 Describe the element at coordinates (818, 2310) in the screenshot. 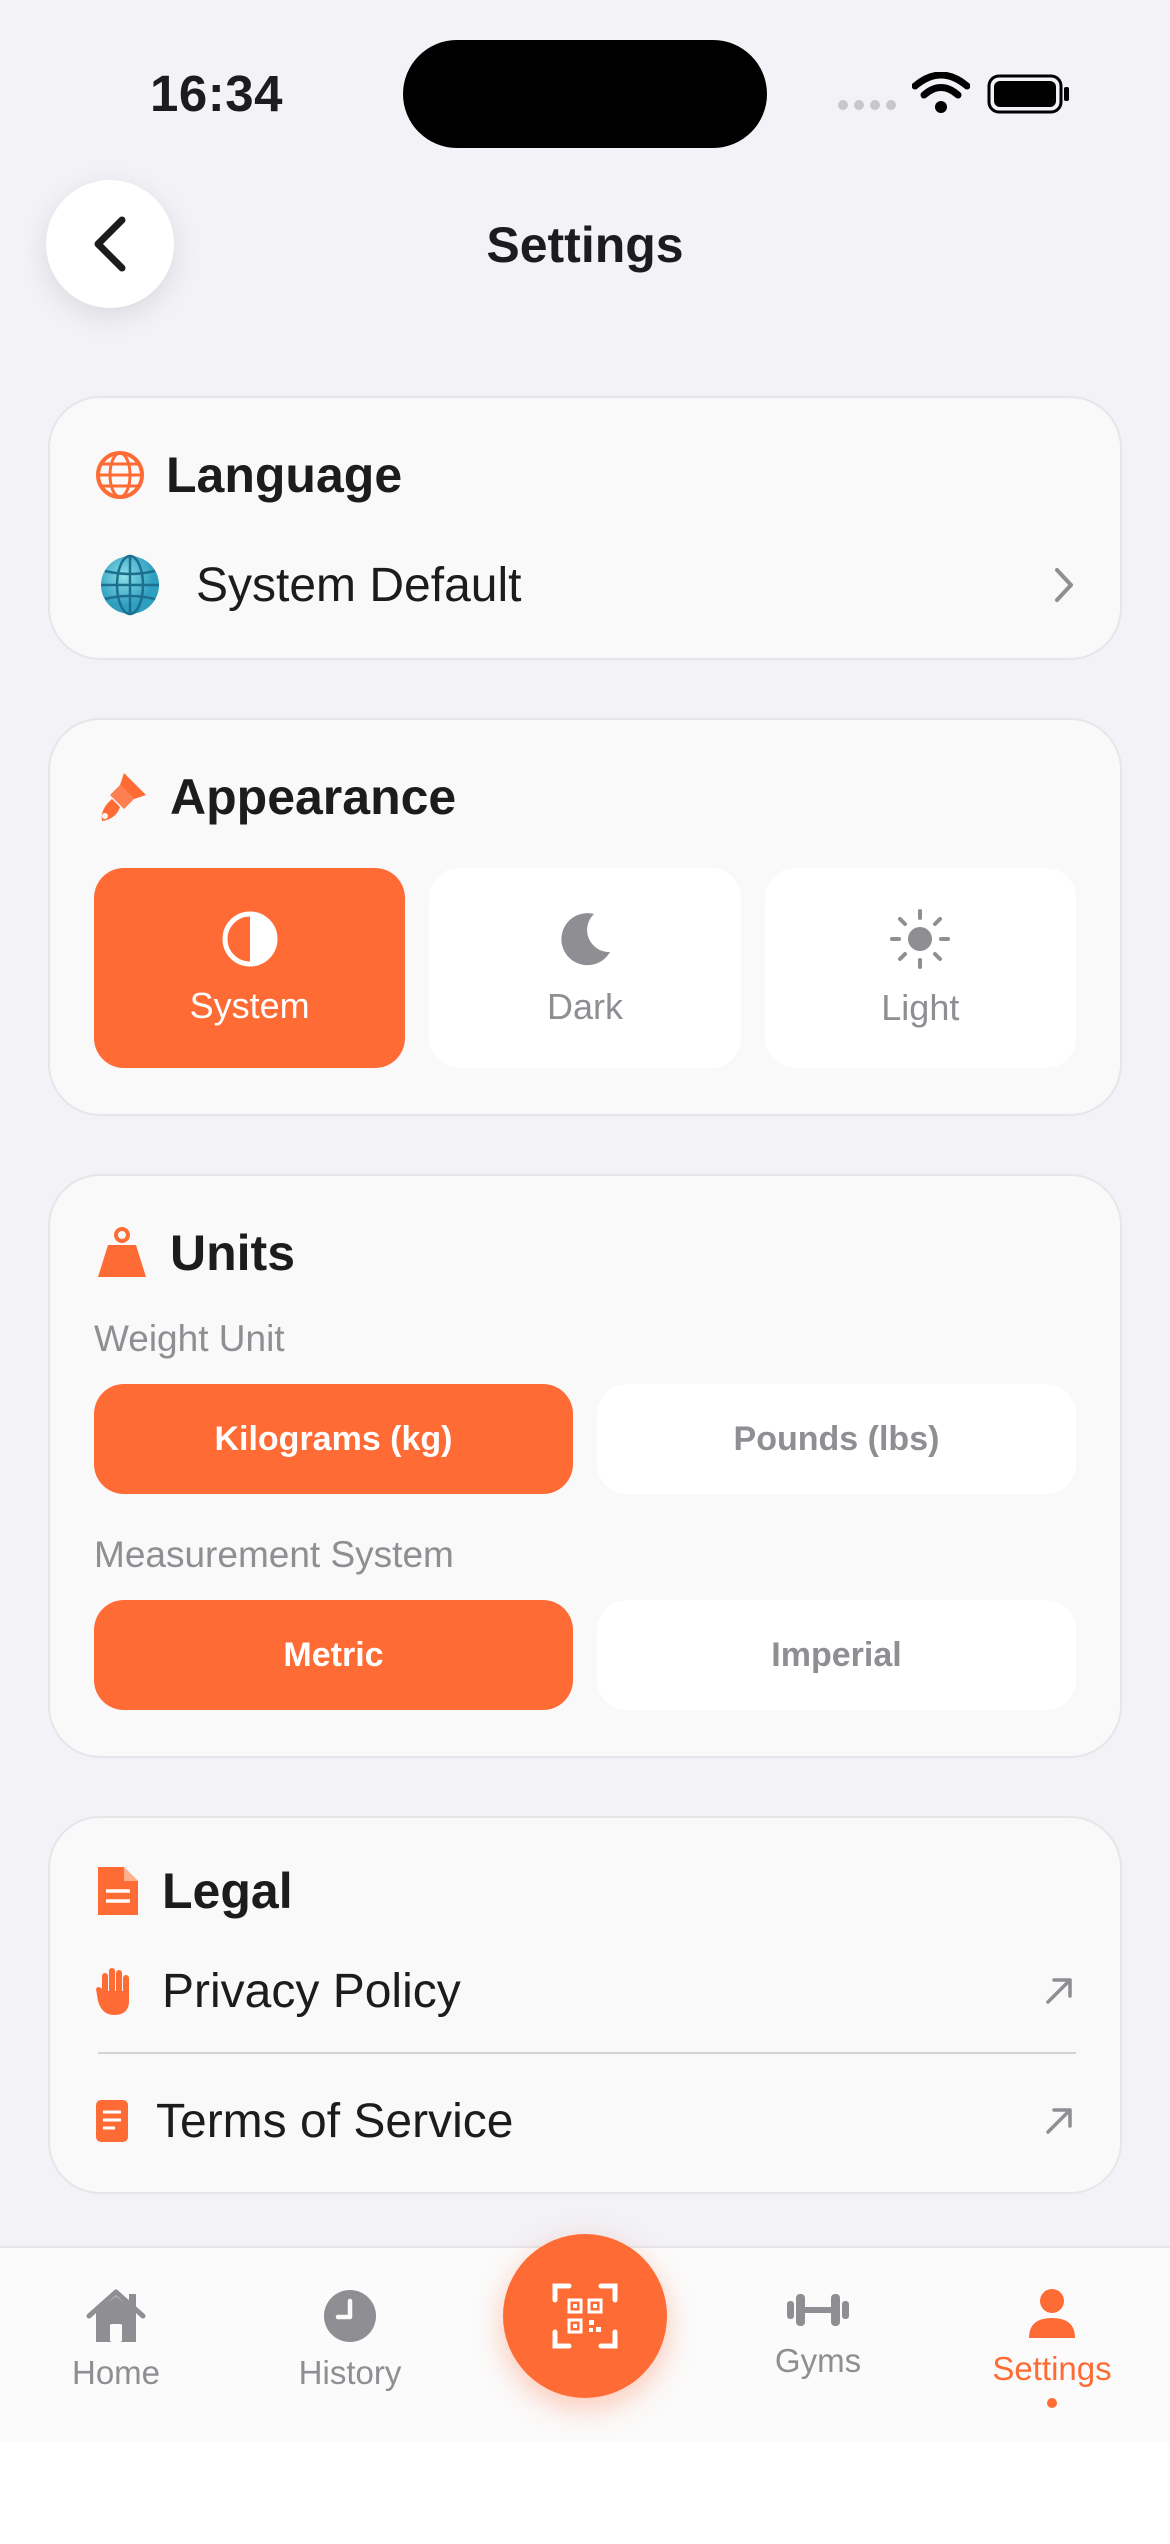

I see `dumbbell-icon` at that location.